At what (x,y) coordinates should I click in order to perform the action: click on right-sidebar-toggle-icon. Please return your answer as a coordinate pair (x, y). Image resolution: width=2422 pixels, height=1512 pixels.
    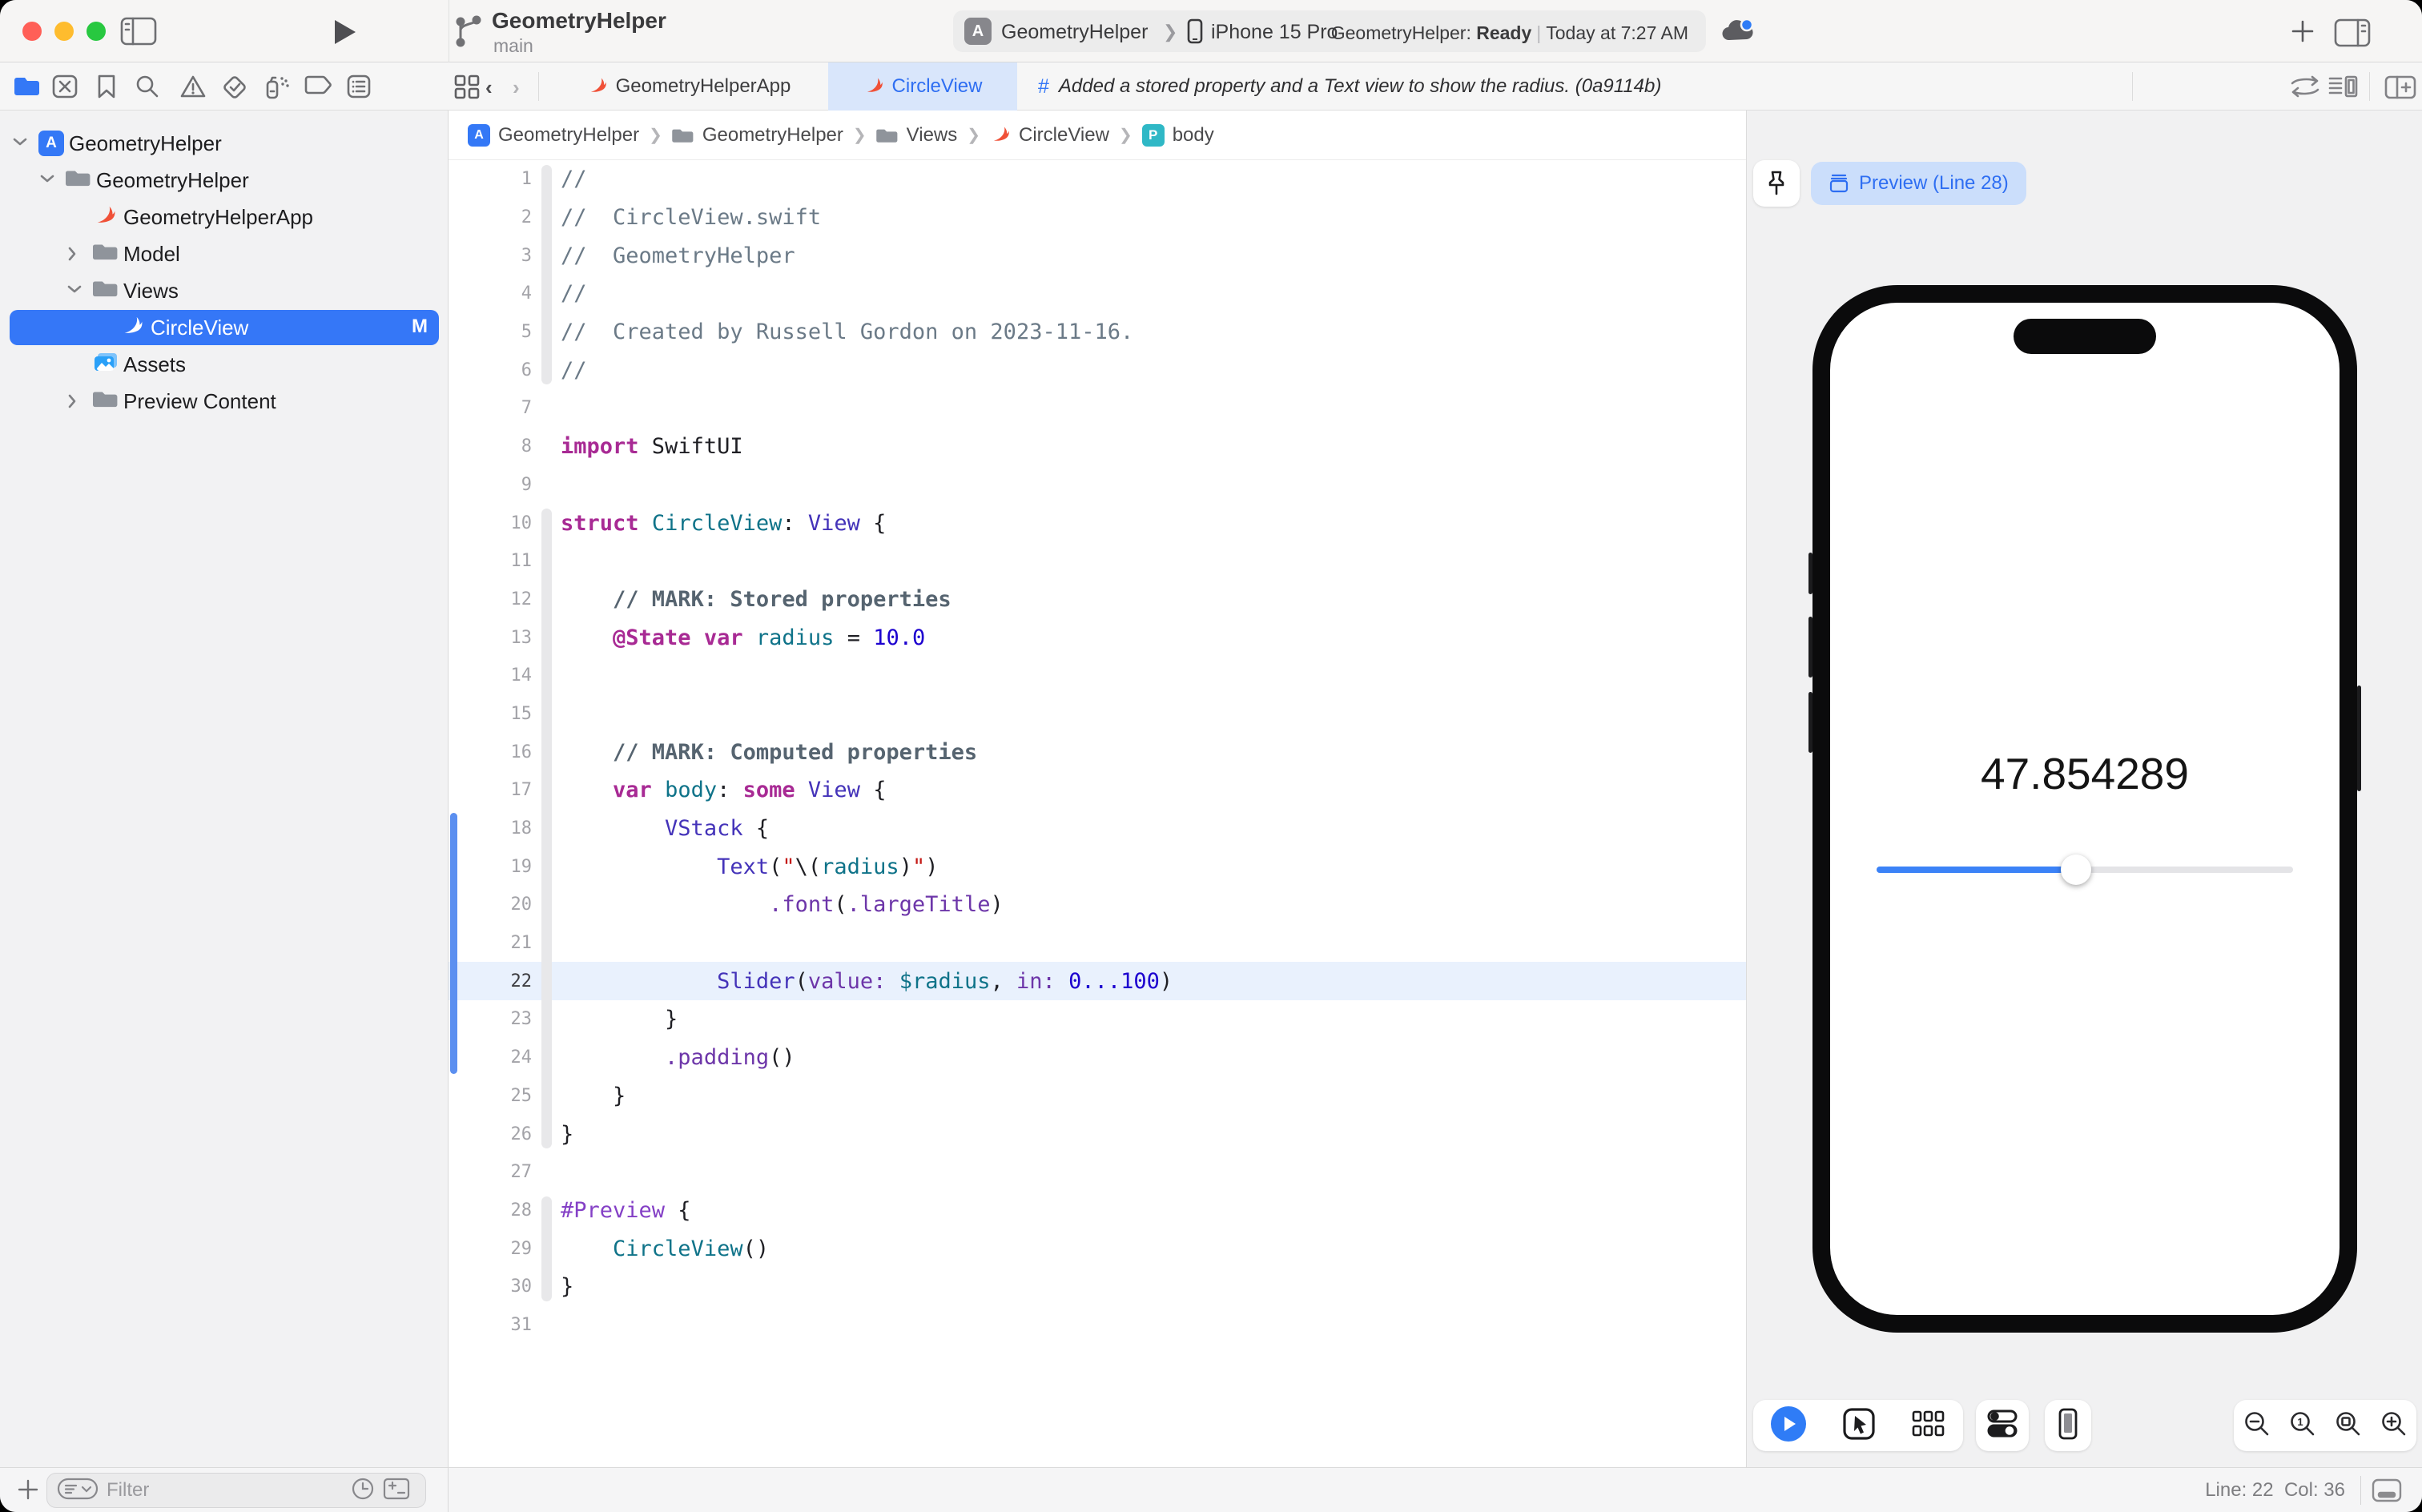
    Looking at the image, I should click on (2352, 35).